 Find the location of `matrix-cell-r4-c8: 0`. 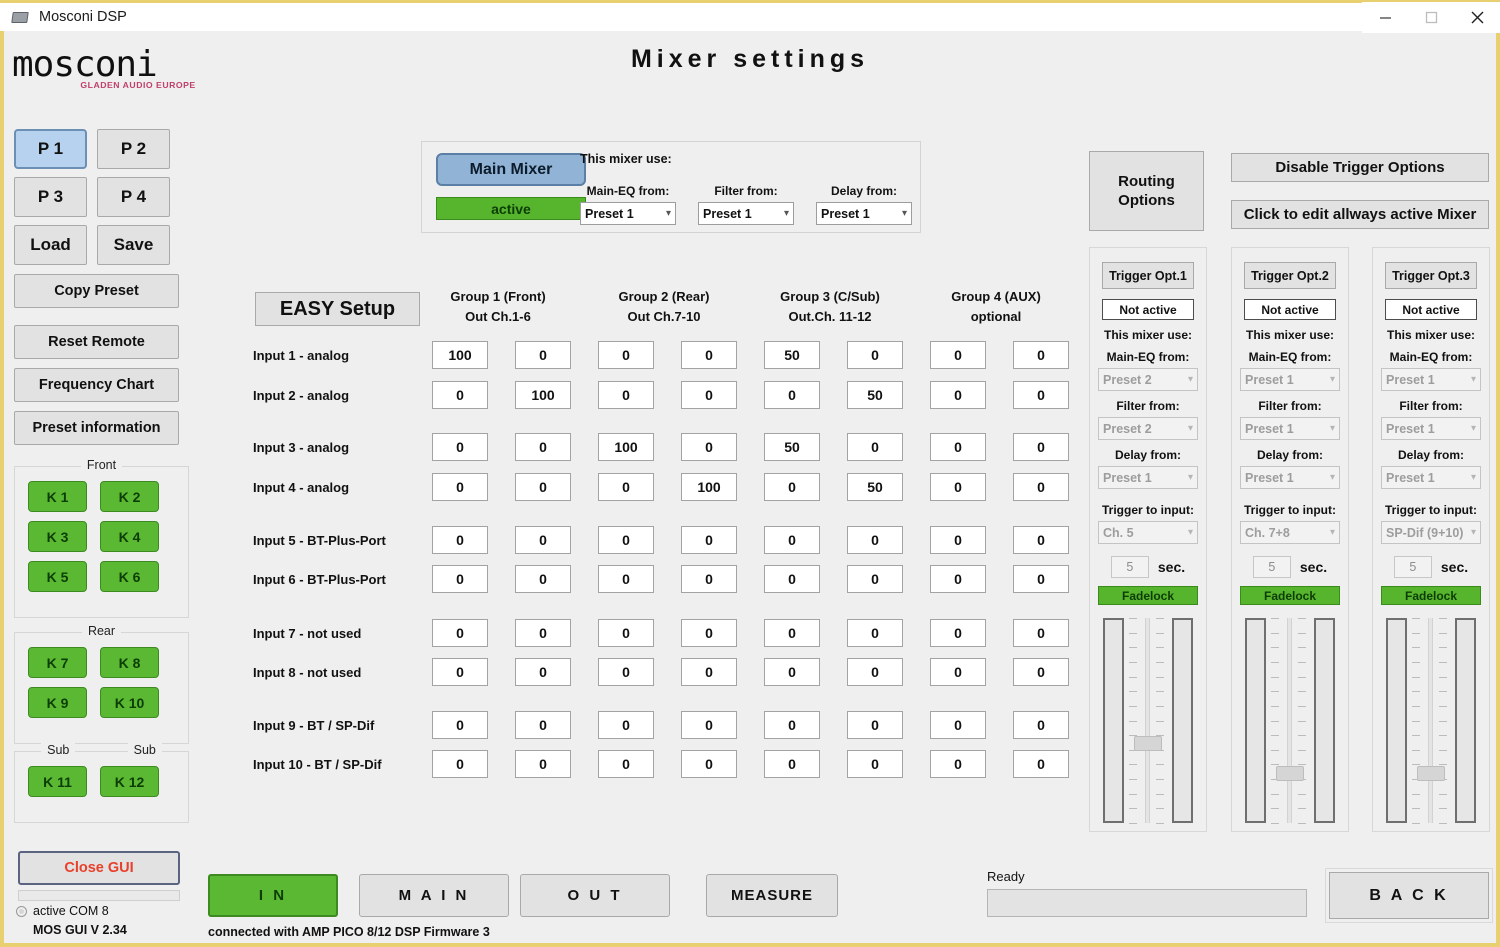

matrix-cell-r4-c8: 0 is located at coordinates (1041, 487).